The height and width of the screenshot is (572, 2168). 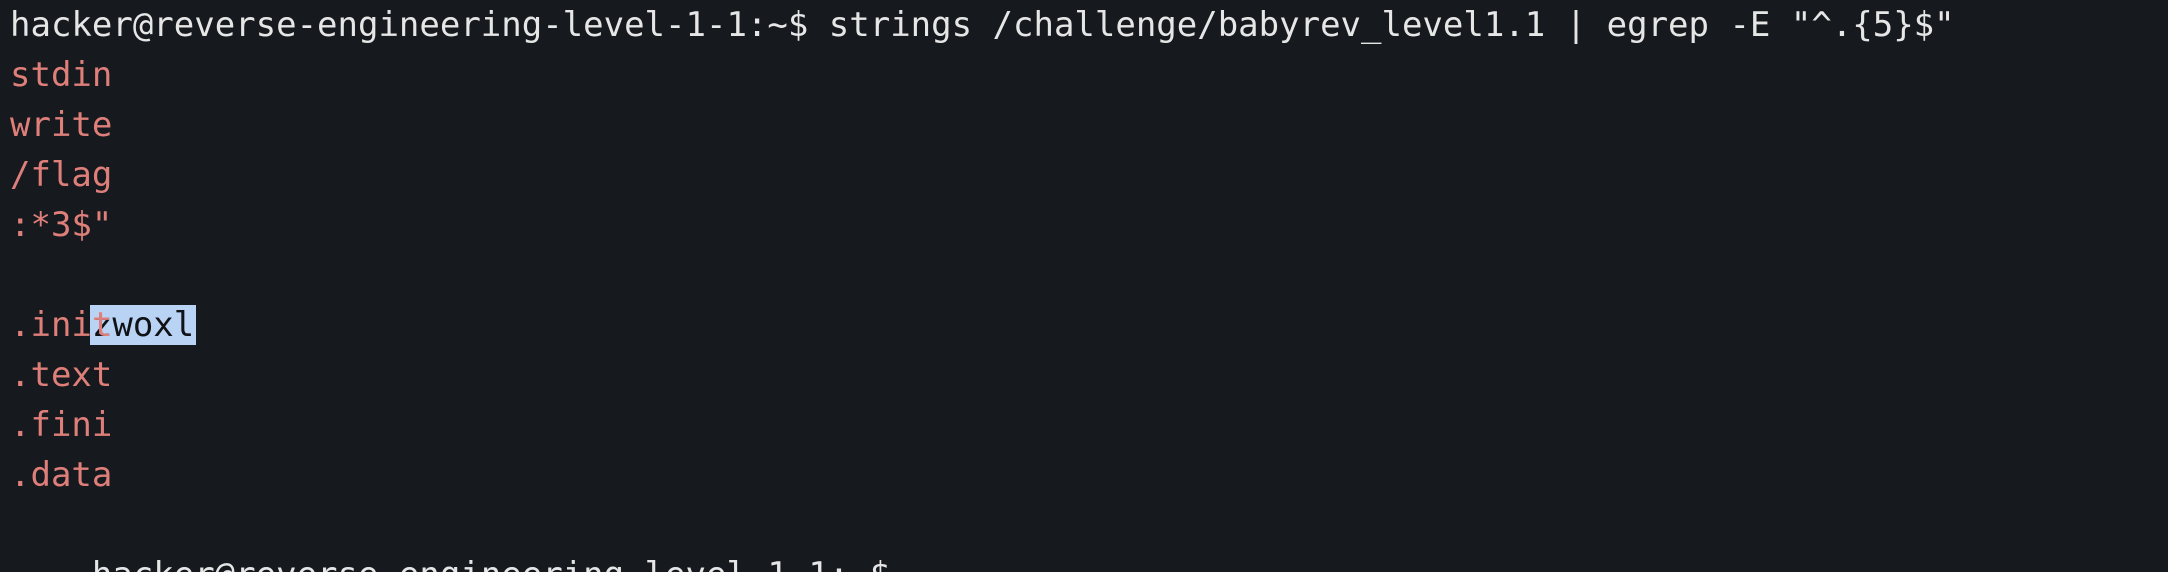 I want to click on output-line-init: .init, so click(x=61, y=325).